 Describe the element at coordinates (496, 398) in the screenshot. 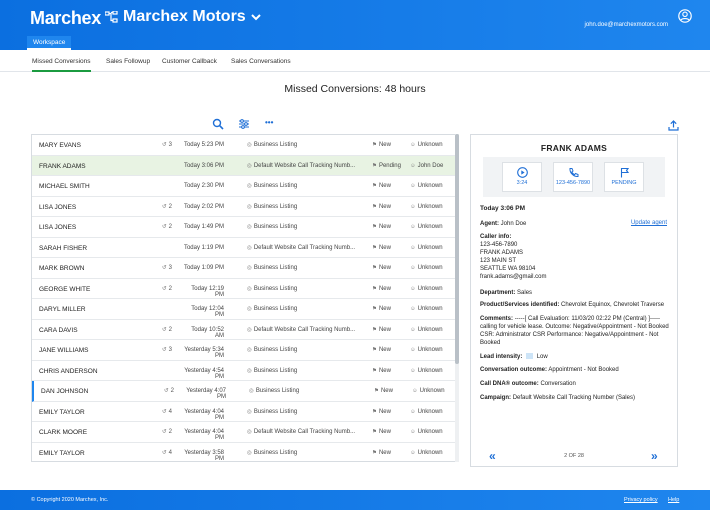

I see `campaign-label: Campaign:` at that location.